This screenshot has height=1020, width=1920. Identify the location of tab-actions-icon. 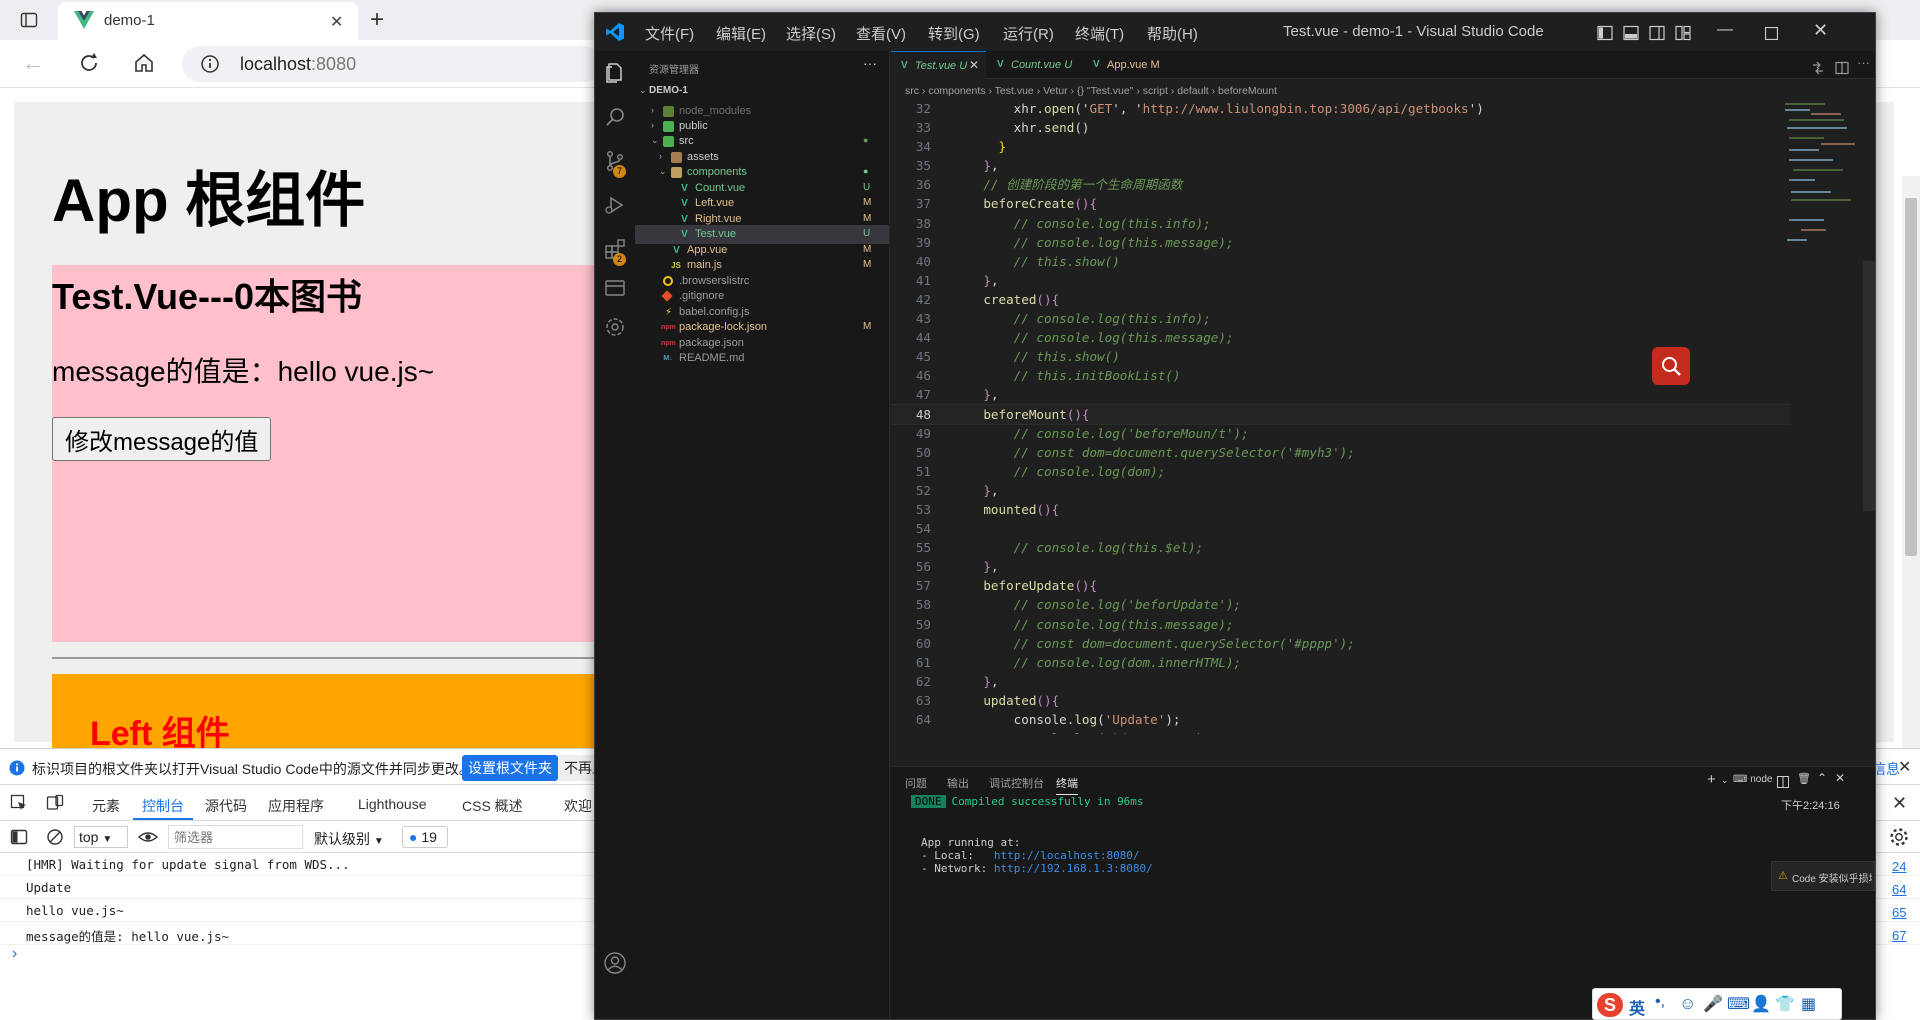
(29, 20).